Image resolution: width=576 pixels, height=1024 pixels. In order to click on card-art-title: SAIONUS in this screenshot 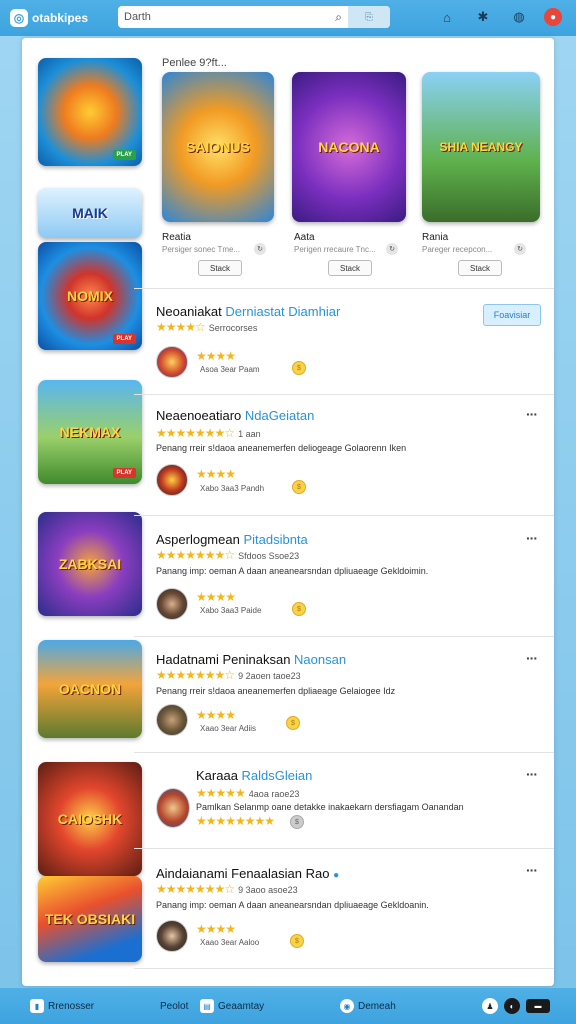, I will do `click(218, 147)`.